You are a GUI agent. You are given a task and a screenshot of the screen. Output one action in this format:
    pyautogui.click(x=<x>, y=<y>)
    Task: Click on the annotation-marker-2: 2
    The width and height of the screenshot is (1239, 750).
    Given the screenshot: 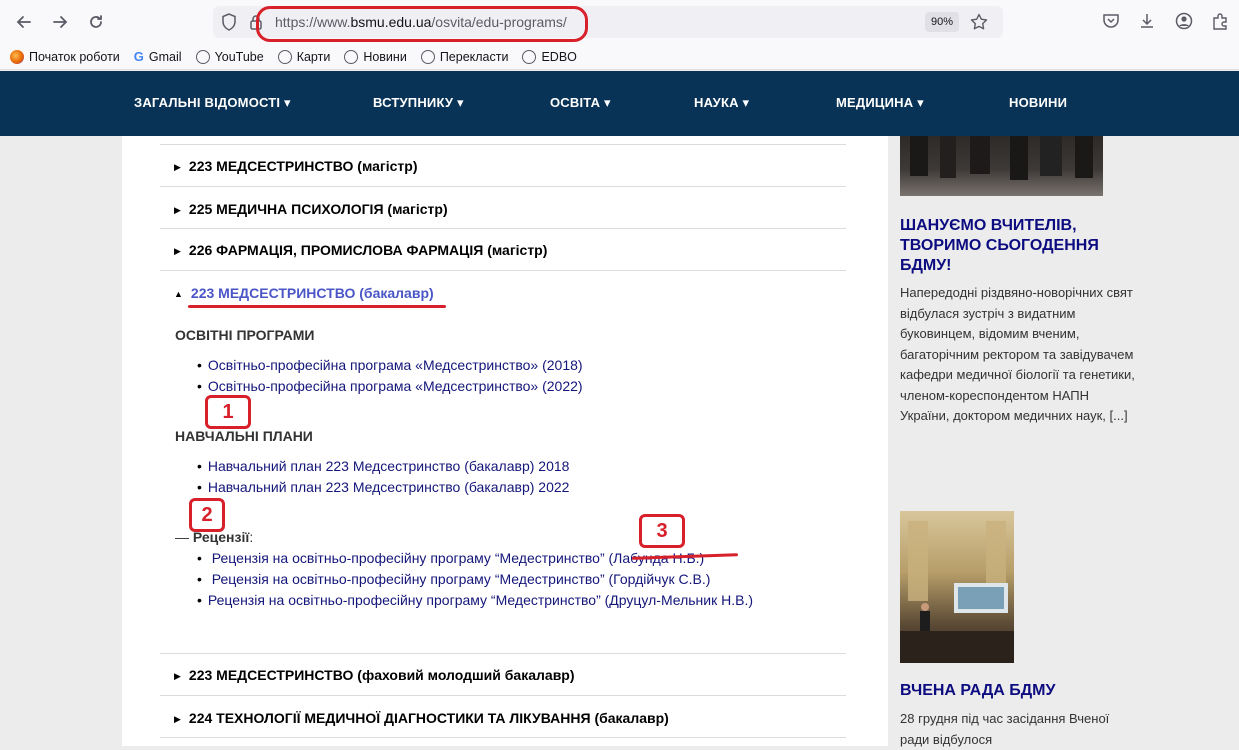 What is the action you would take?
    pyautogui.click(x=207, y=515)
    